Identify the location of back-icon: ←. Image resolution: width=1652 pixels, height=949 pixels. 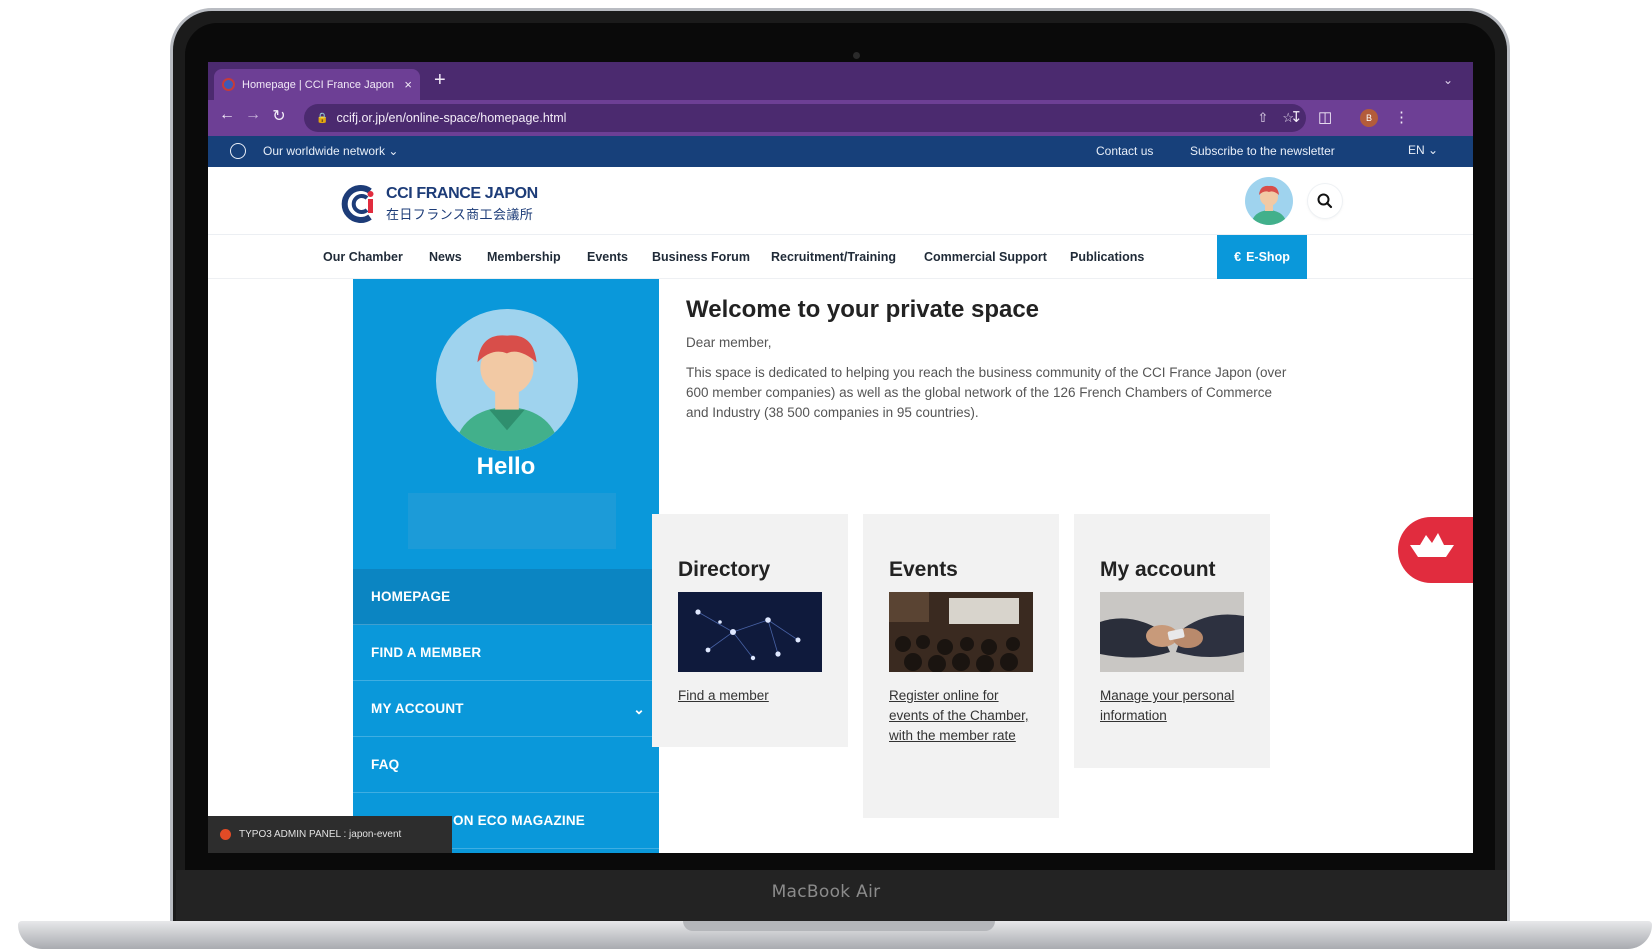
(227, 115).